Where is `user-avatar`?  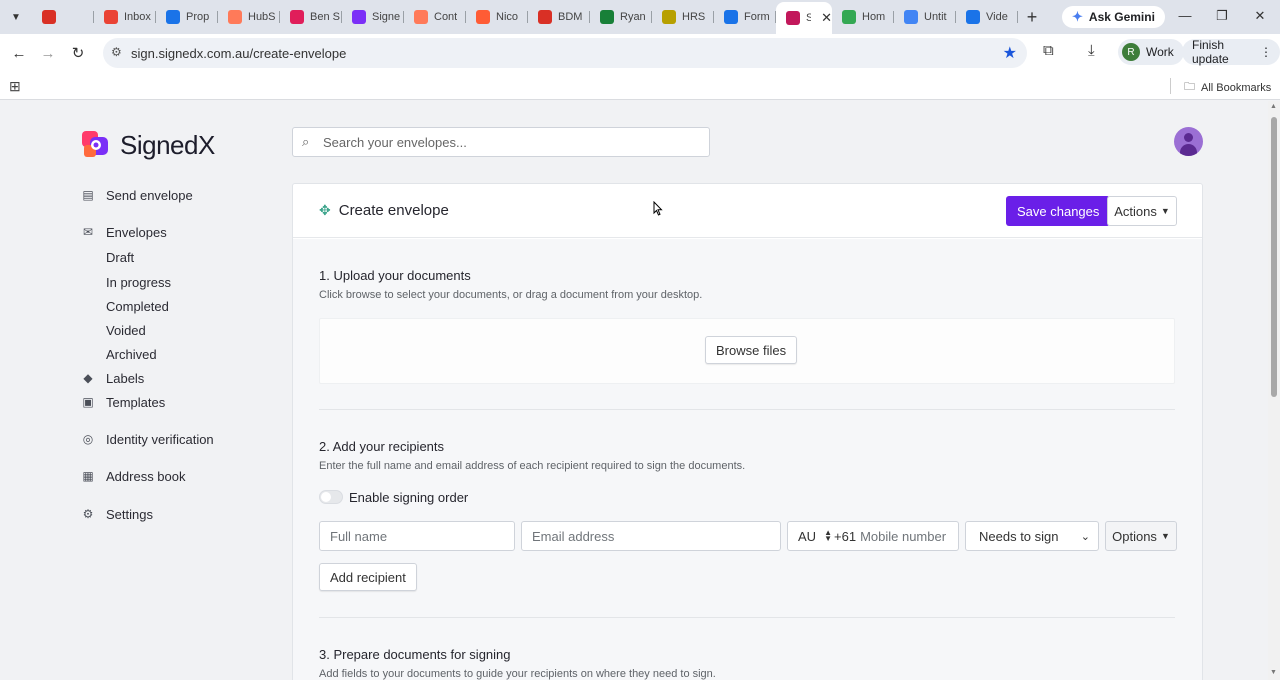 user-avatar is located at coordinates (1188, 141).